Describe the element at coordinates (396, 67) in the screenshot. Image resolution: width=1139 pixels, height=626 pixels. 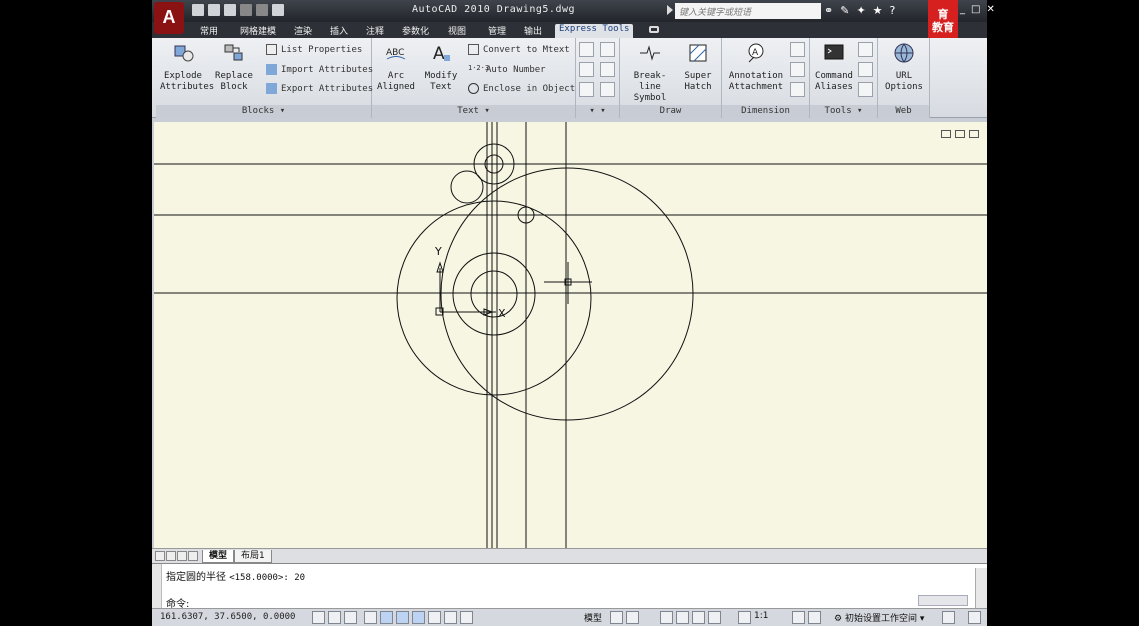
I see `arc-aligned-button: ABC Arc Aligned` at that location.